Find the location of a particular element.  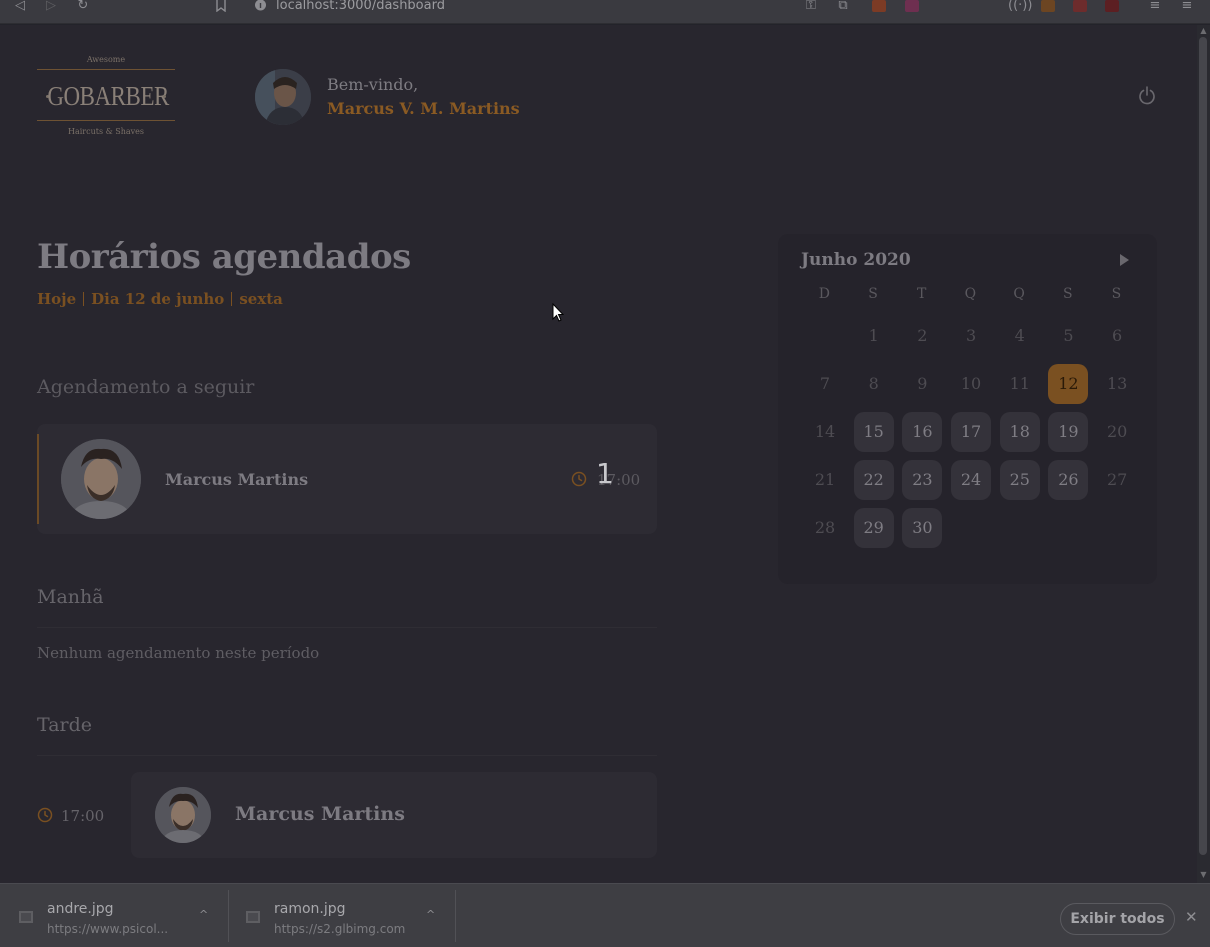

calendar-month: Junho 2020 is located at coordinates (856, 260).